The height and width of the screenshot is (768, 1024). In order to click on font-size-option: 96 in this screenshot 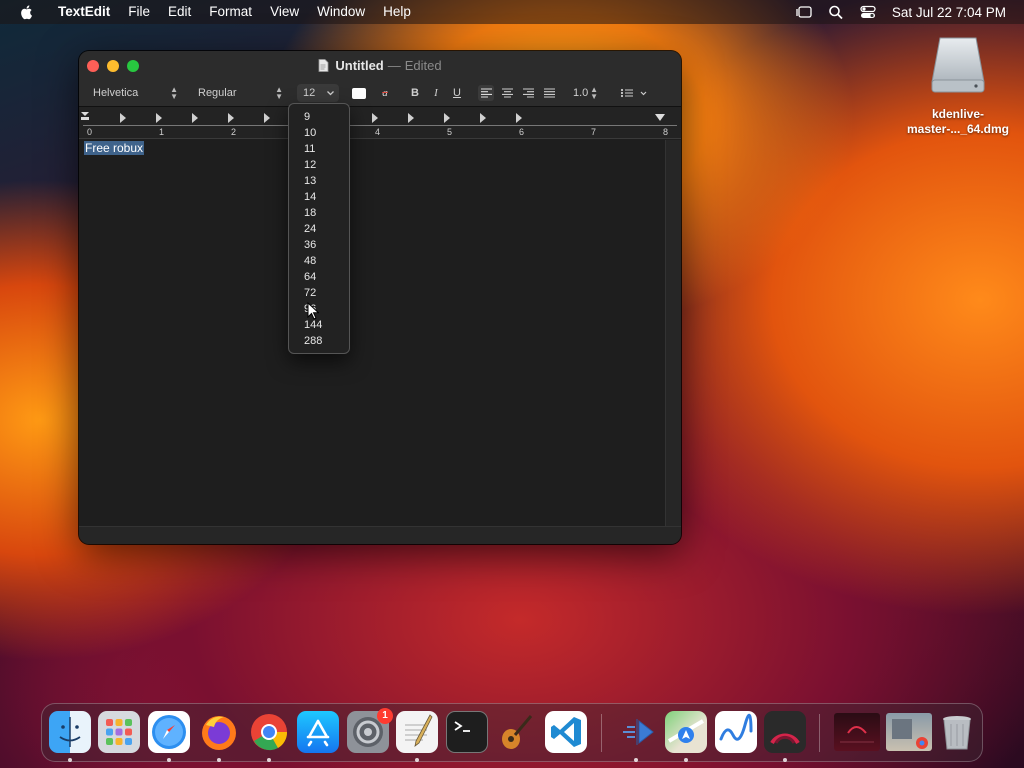, I will do `click(319, 309)`.